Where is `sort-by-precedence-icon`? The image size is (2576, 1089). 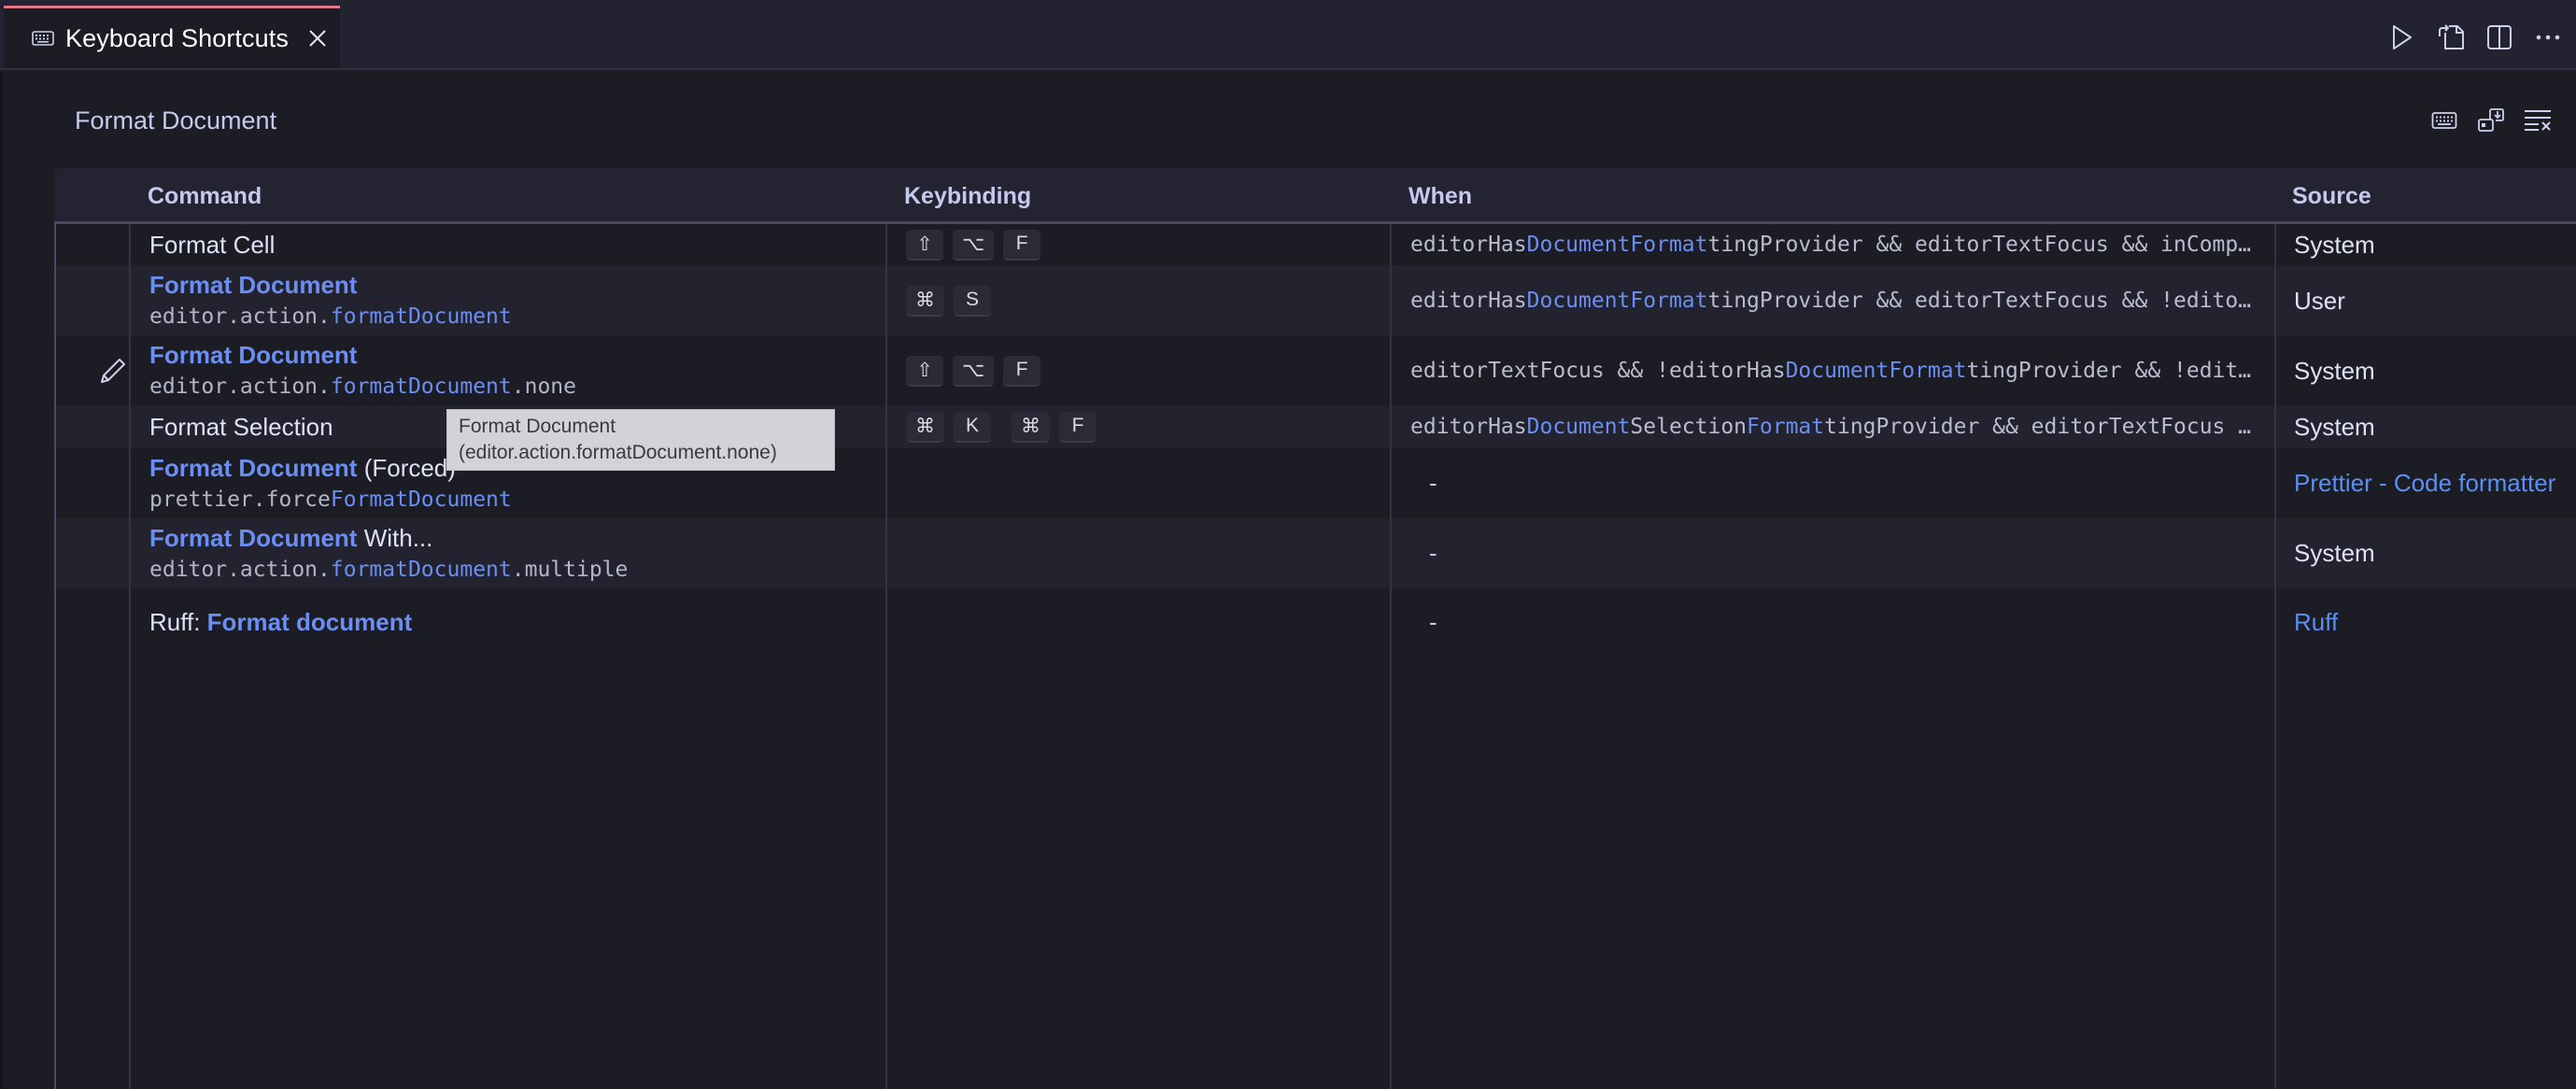 sort-by-precedence-icon is located at coordinates (2491, 120).